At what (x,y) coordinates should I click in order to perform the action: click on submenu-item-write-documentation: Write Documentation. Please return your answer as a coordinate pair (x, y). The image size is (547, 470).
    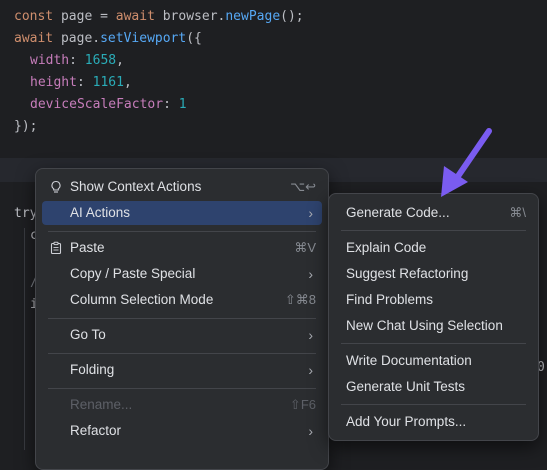
    Looking at the image, I should click on (433, 361).